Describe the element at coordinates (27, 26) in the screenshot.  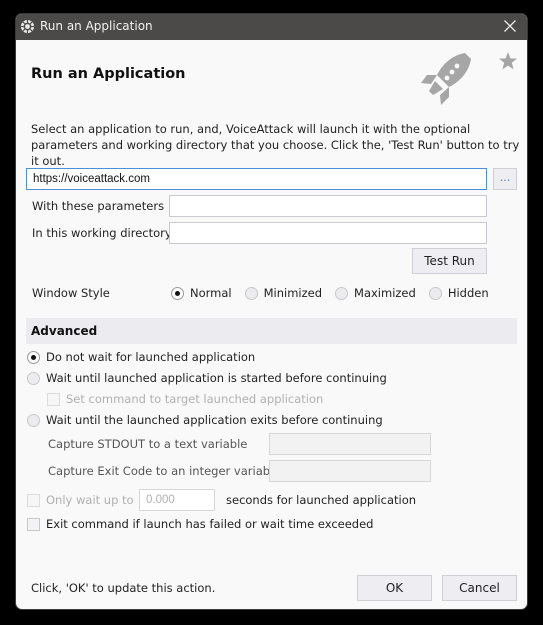
I see `voiceattack-logo-icon` at that location.